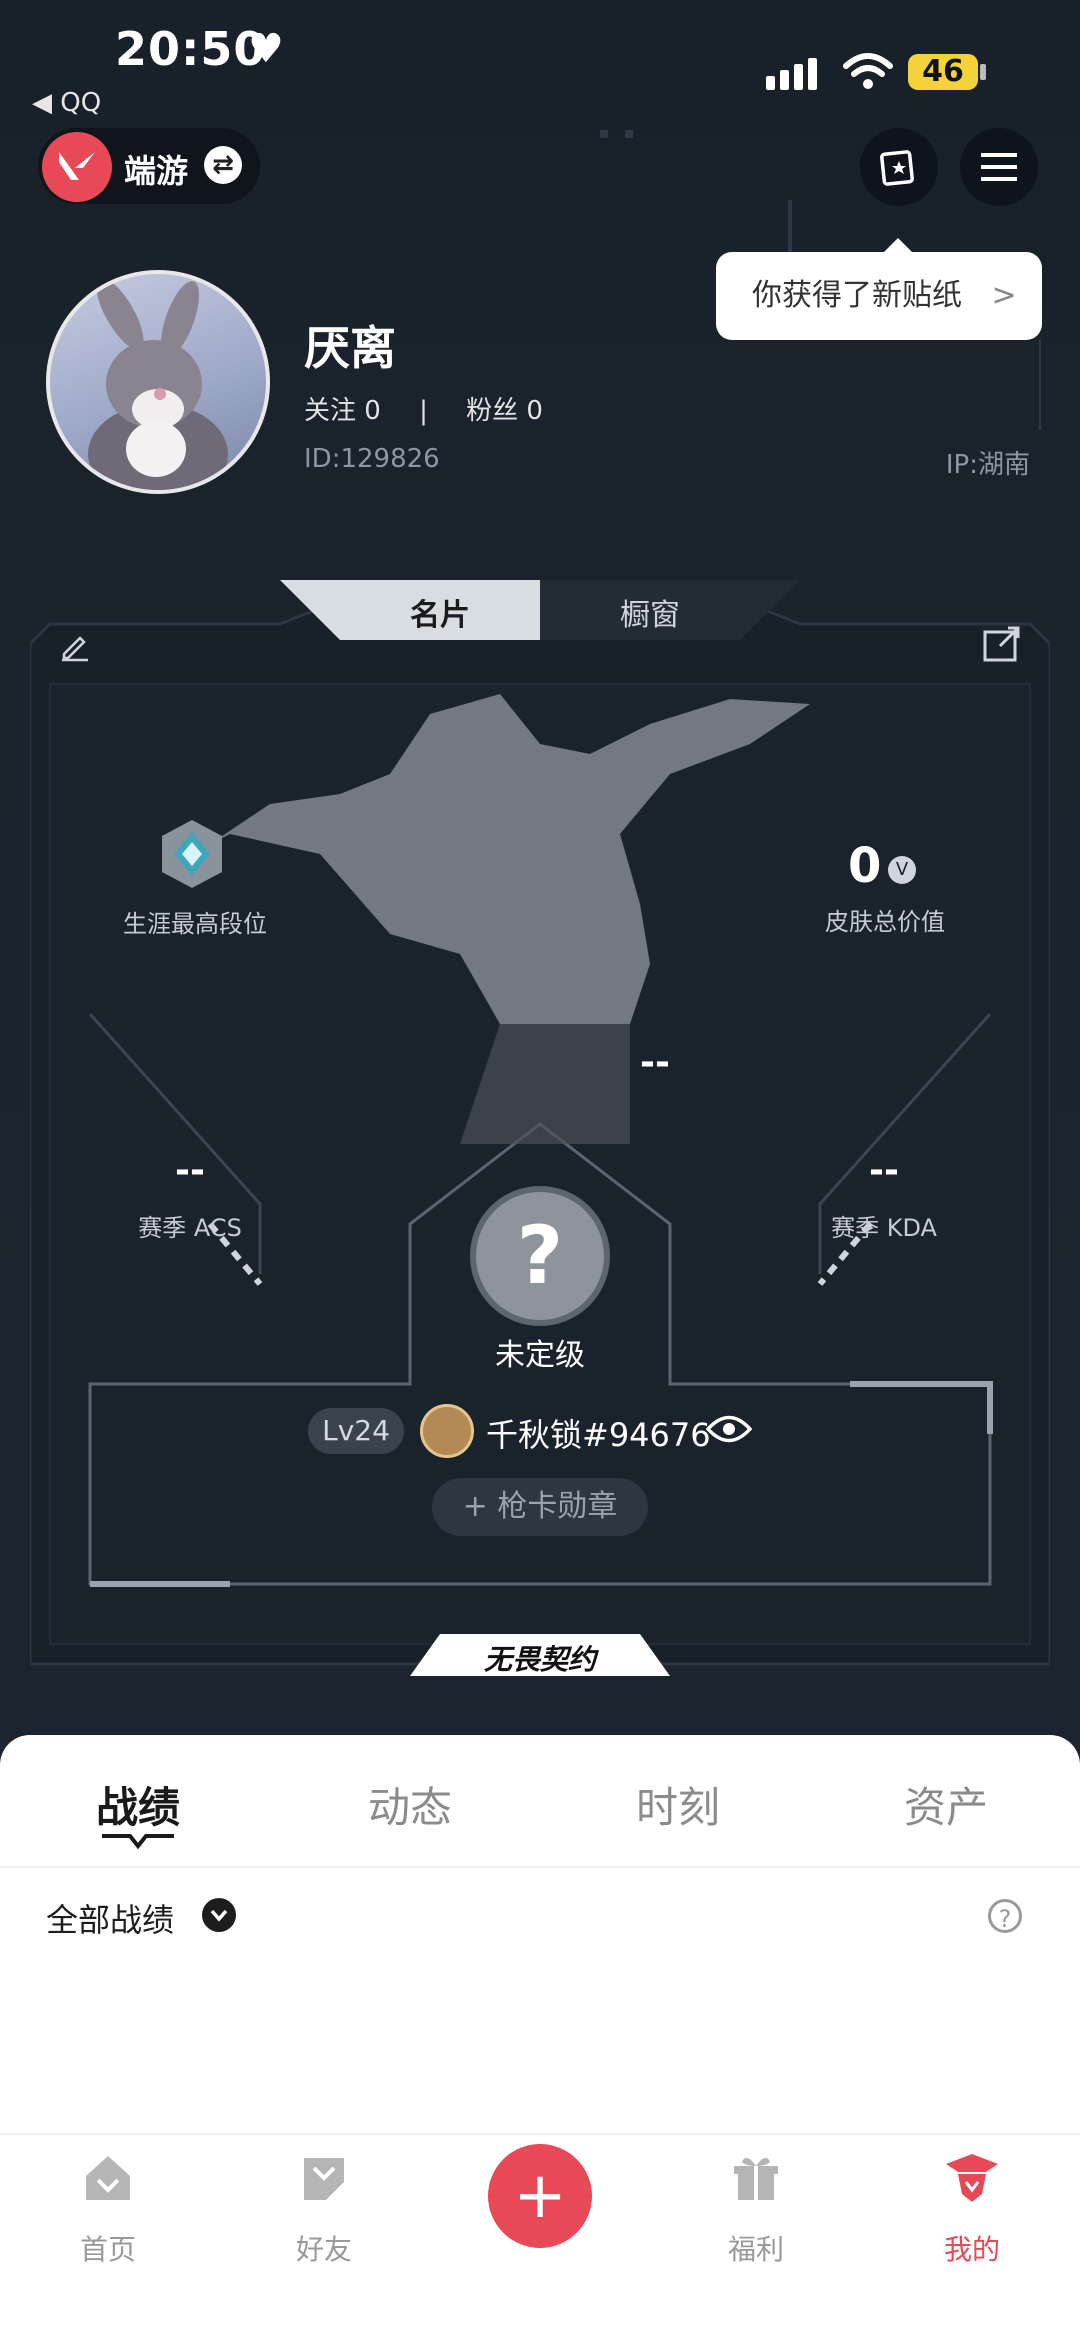 The image size is (1080, 2343). I want to click on nav-benefits: 福利, so click(756, 2208).